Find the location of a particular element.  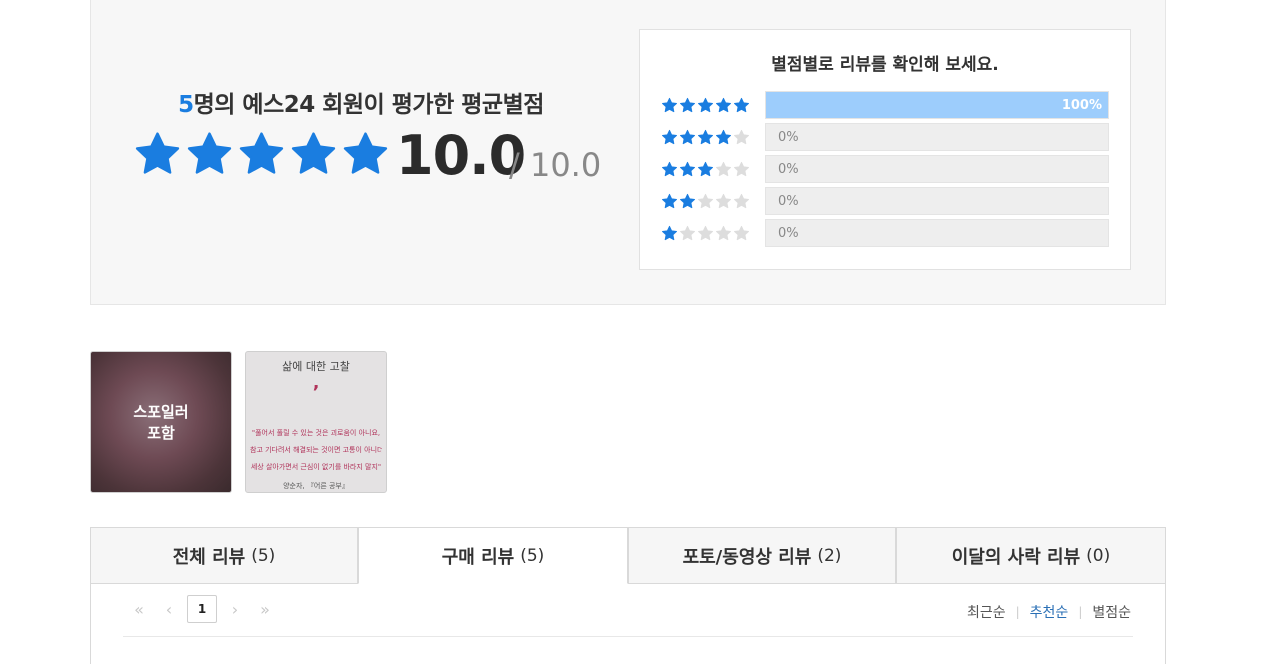

rating-row-2-stars: 0% is located at coordinates (885, 201).